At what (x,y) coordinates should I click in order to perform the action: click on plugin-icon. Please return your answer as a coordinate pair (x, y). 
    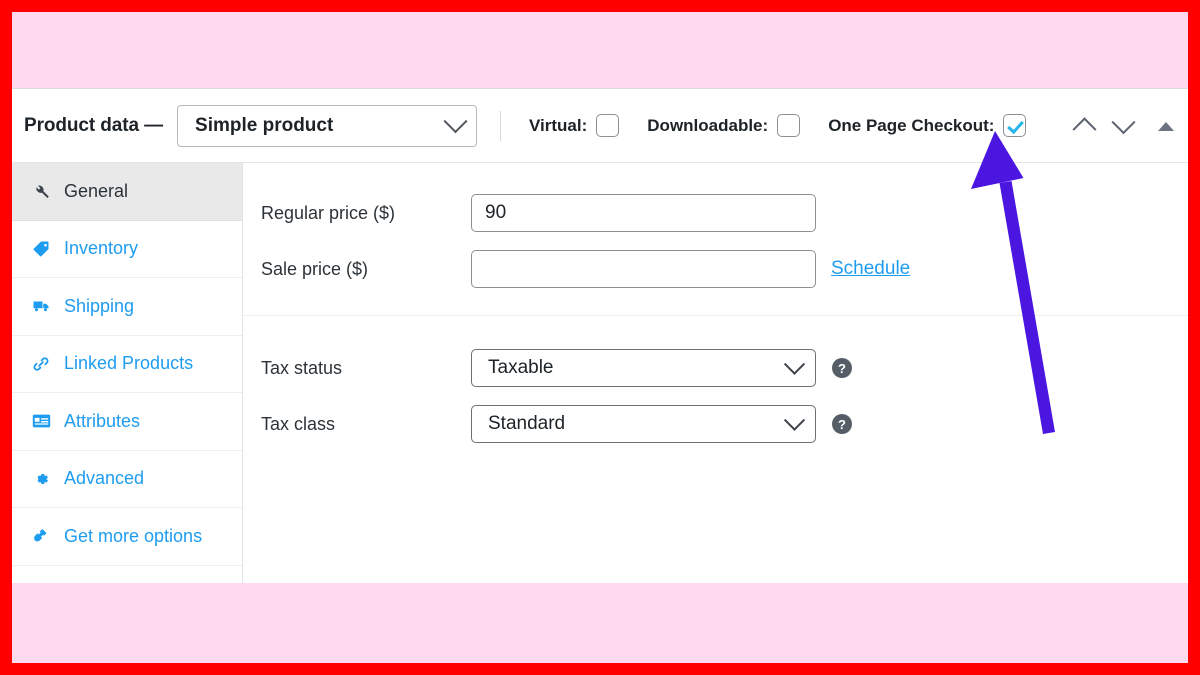
    Looking at the image, I should click on (41, 536).